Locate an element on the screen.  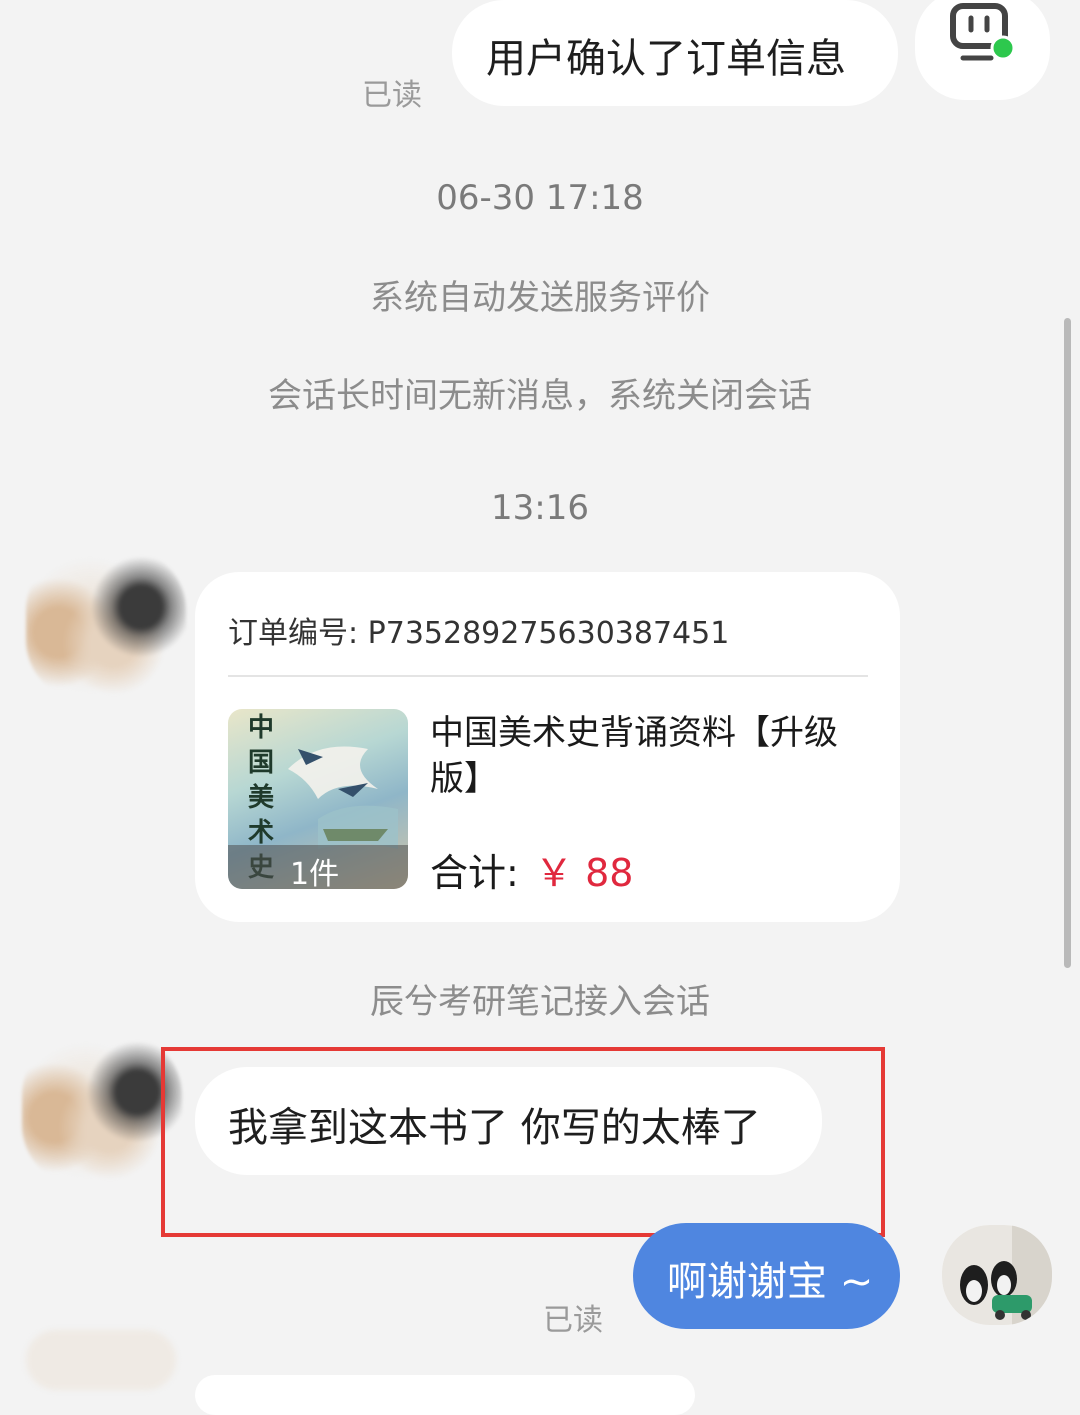
user-avatar-partial is located at coordinates (101, 1360).